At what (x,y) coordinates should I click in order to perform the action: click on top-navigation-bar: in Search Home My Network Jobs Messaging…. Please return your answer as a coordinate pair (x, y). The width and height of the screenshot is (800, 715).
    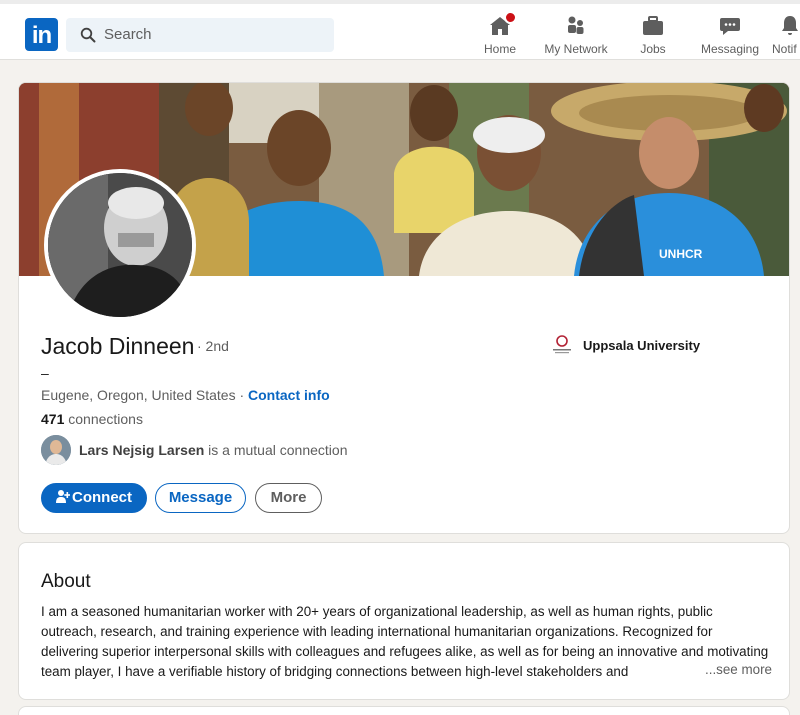
    Looking at the image, I should click on (400, 30).